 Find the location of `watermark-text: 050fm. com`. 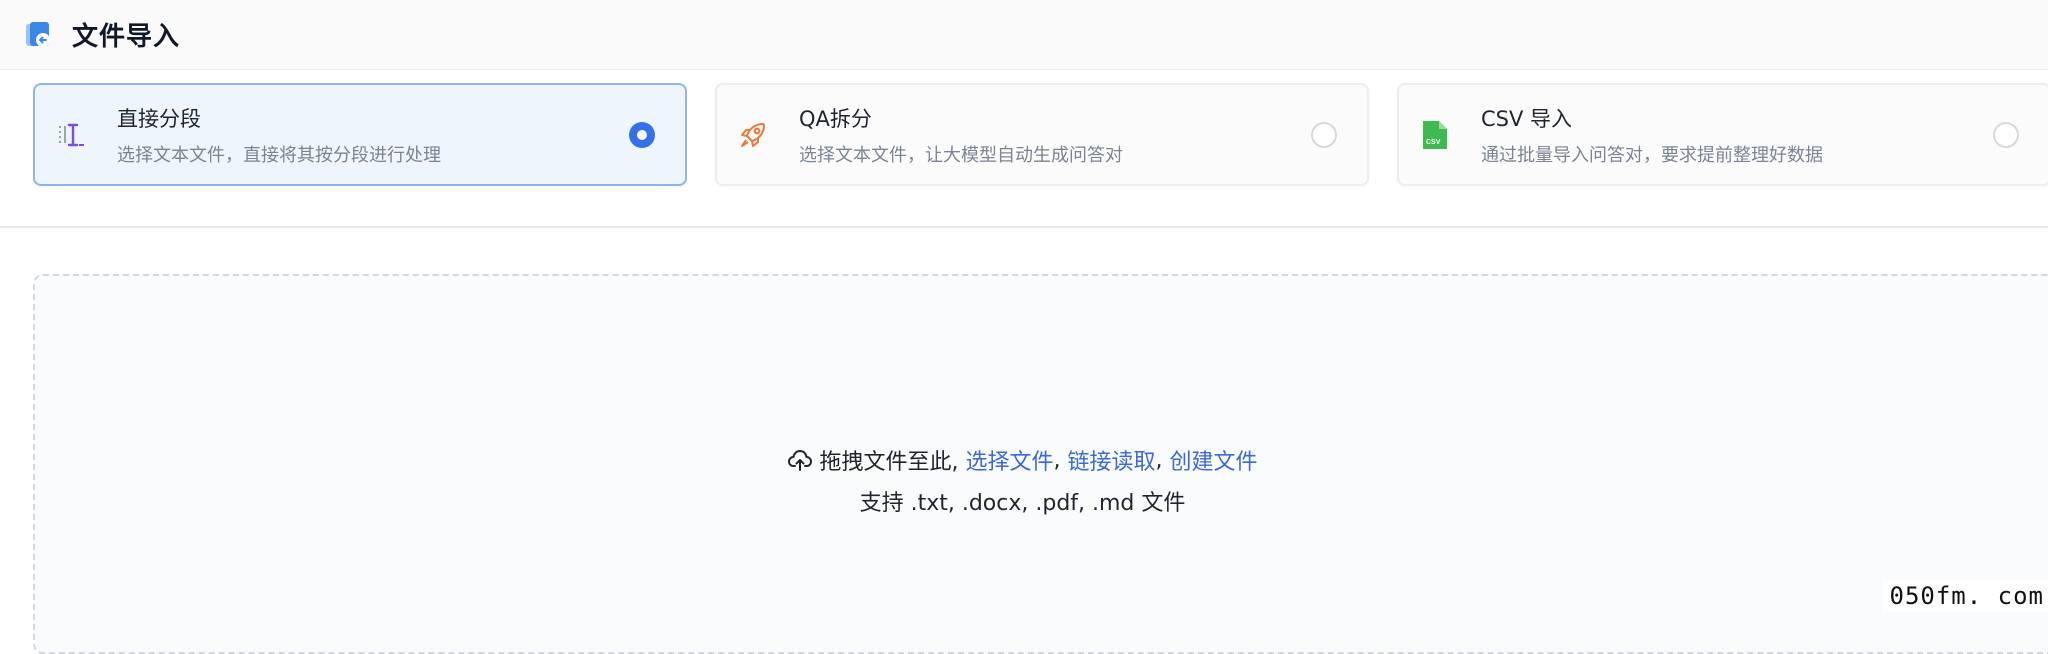

watermark-text: 050fm. com is located at coordinates (1965, 596).